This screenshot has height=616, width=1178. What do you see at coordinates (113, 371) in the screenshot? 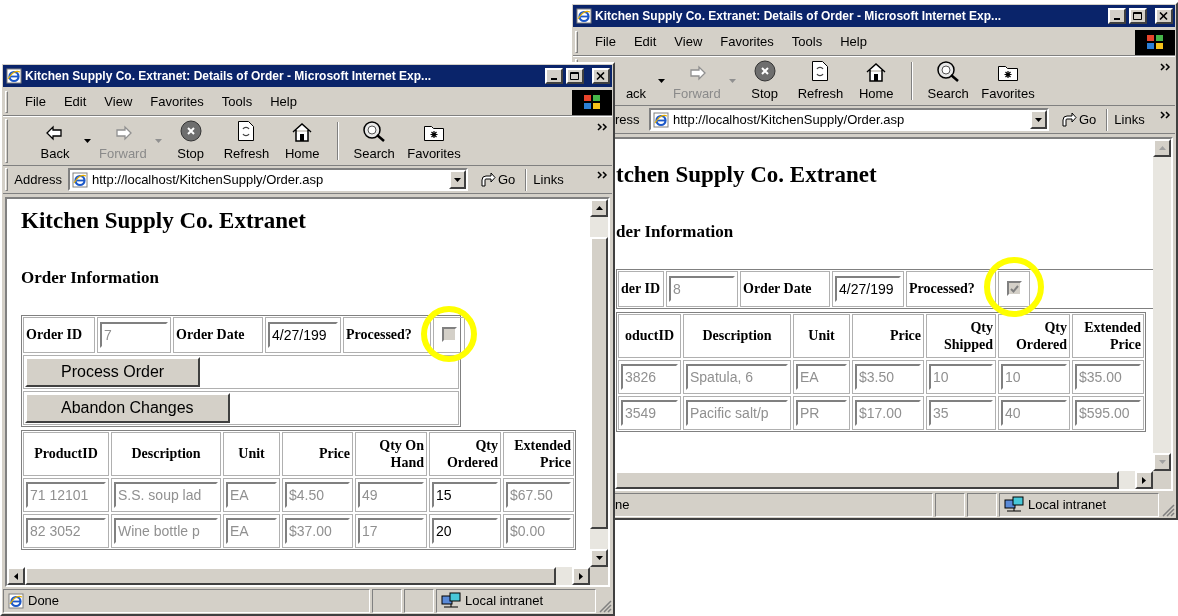
I see `form-button: Process Order` at bounding box center [113, 371].